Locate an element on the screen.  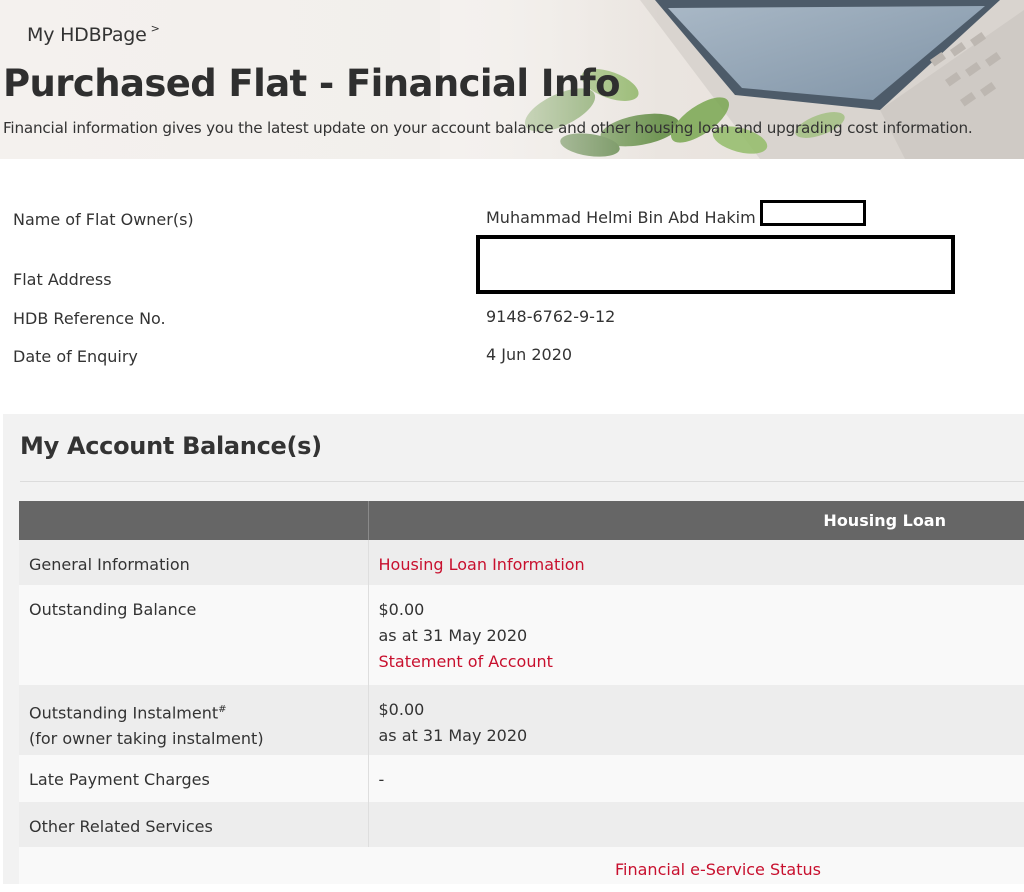
efinance-cell is located at coordinates (521, 867).